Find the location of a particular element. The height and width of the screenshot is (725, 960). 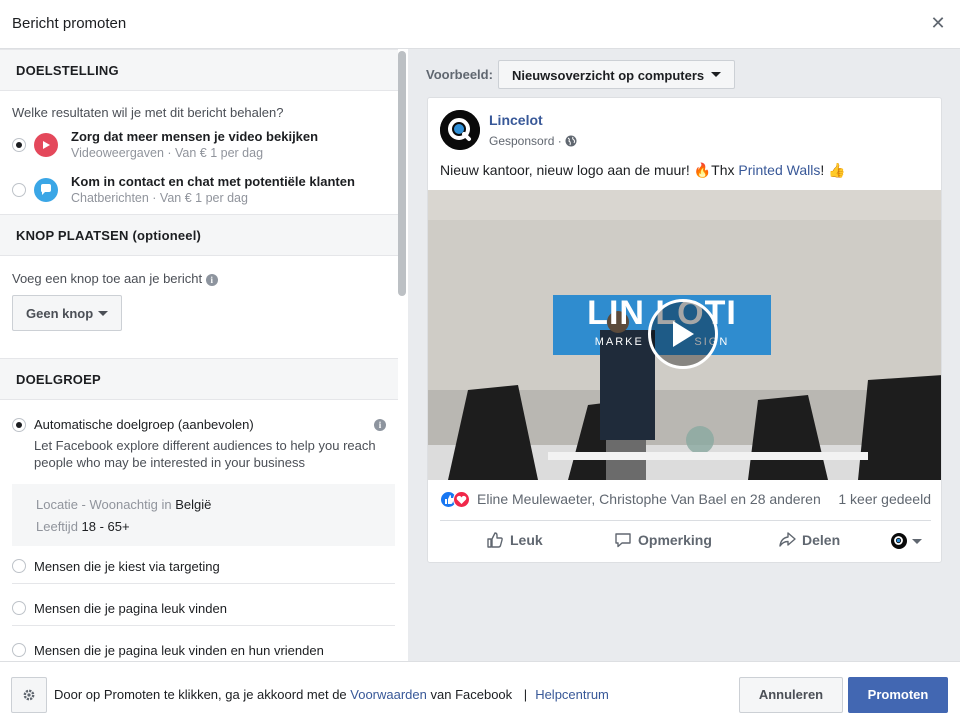

sponsored-row: Gesponsord · is located at coordinates (533, 142).